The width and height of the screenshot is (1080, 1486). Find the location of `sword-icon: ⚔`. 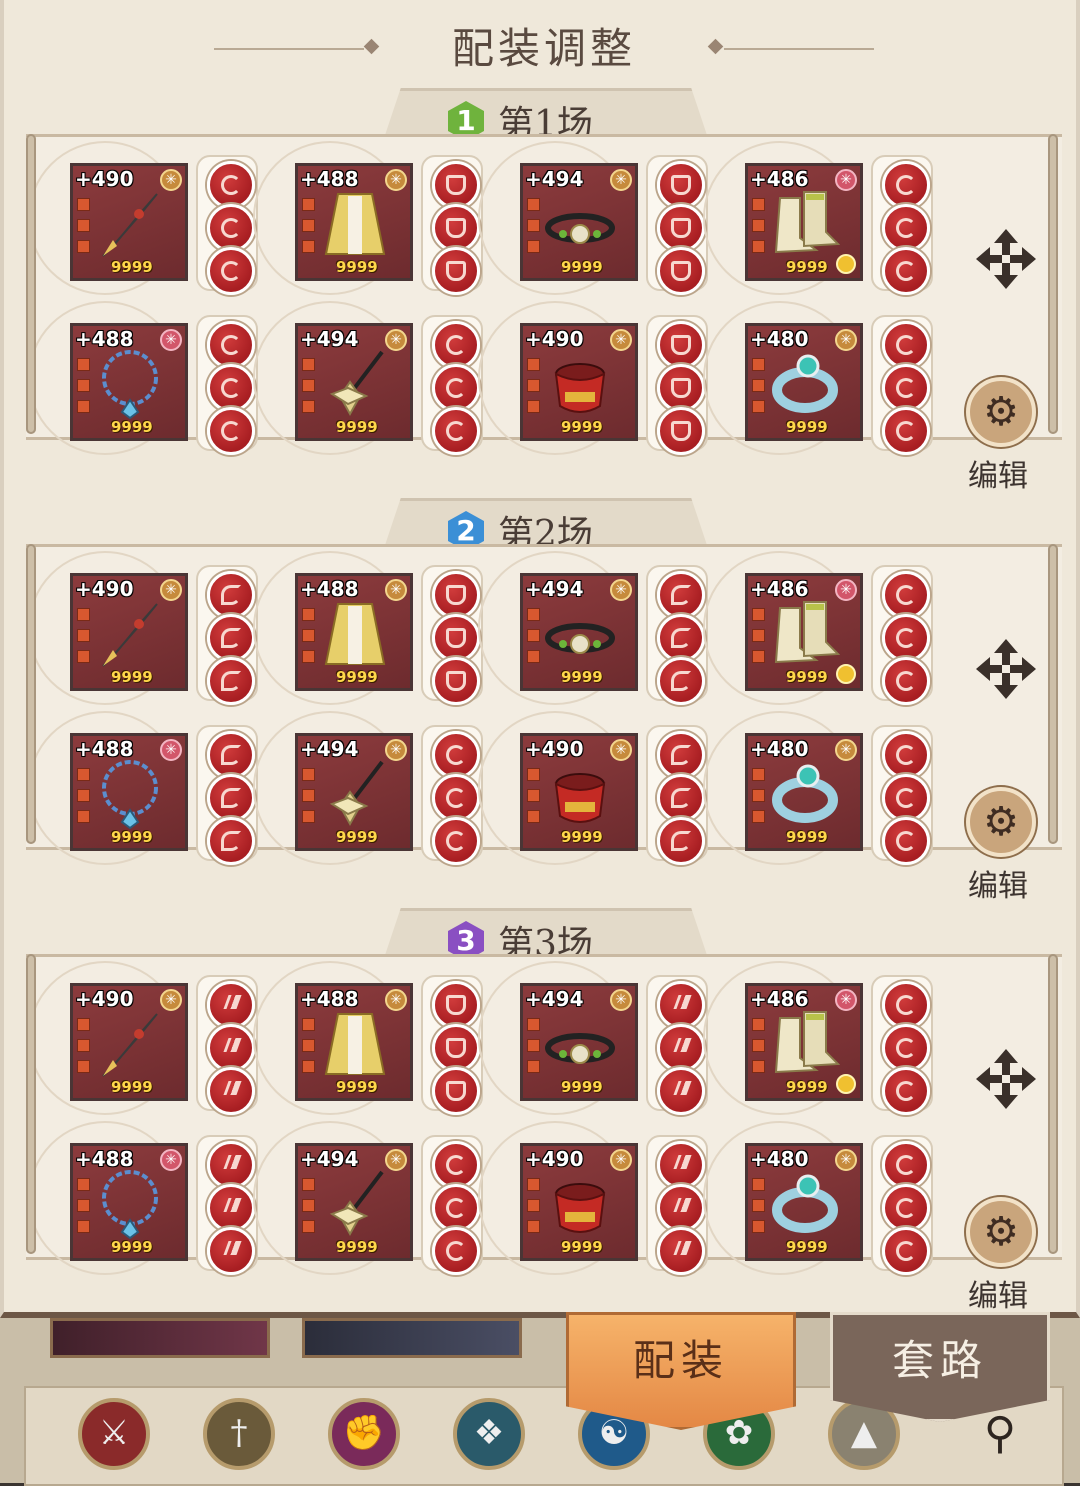

sword-icon: ⚔ is located at coordinates (114, 1434).